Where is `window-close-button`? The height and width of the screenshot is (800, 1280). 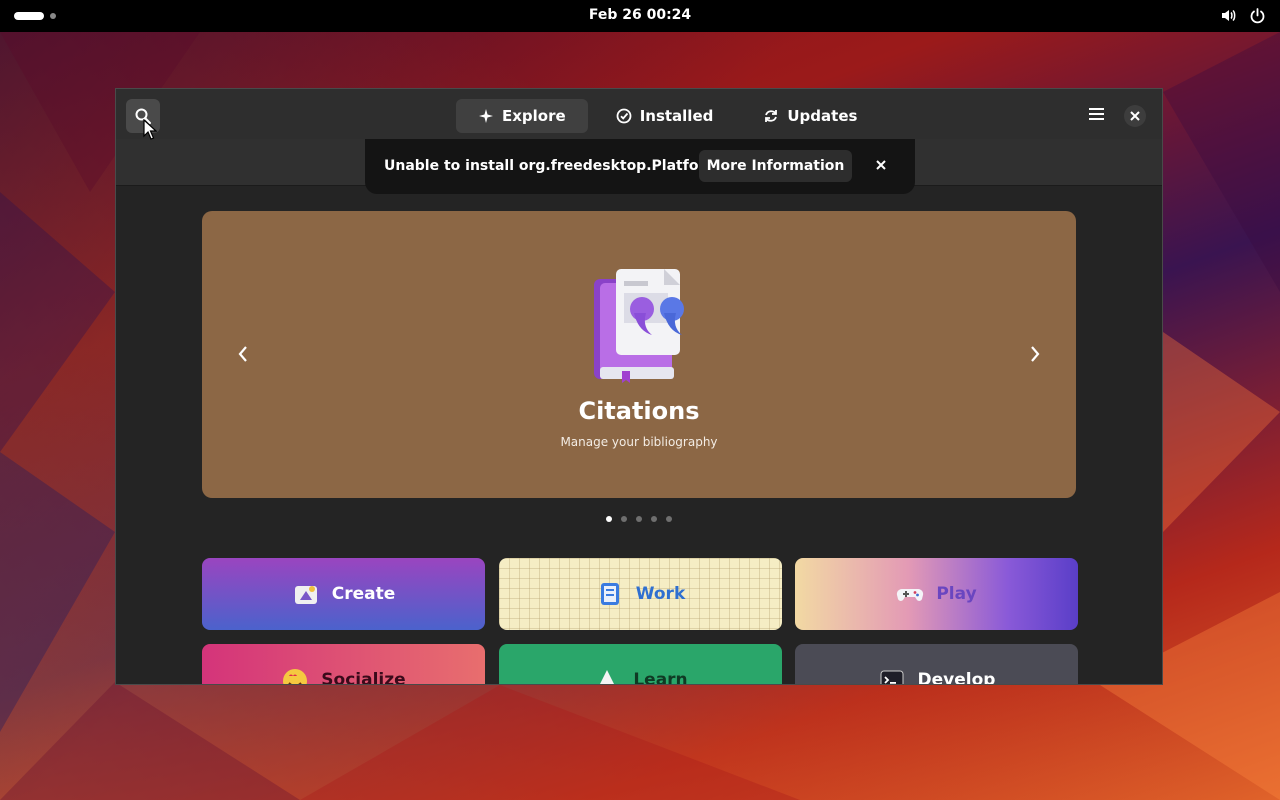
window-close-button is located at coordinates (1135, 116).